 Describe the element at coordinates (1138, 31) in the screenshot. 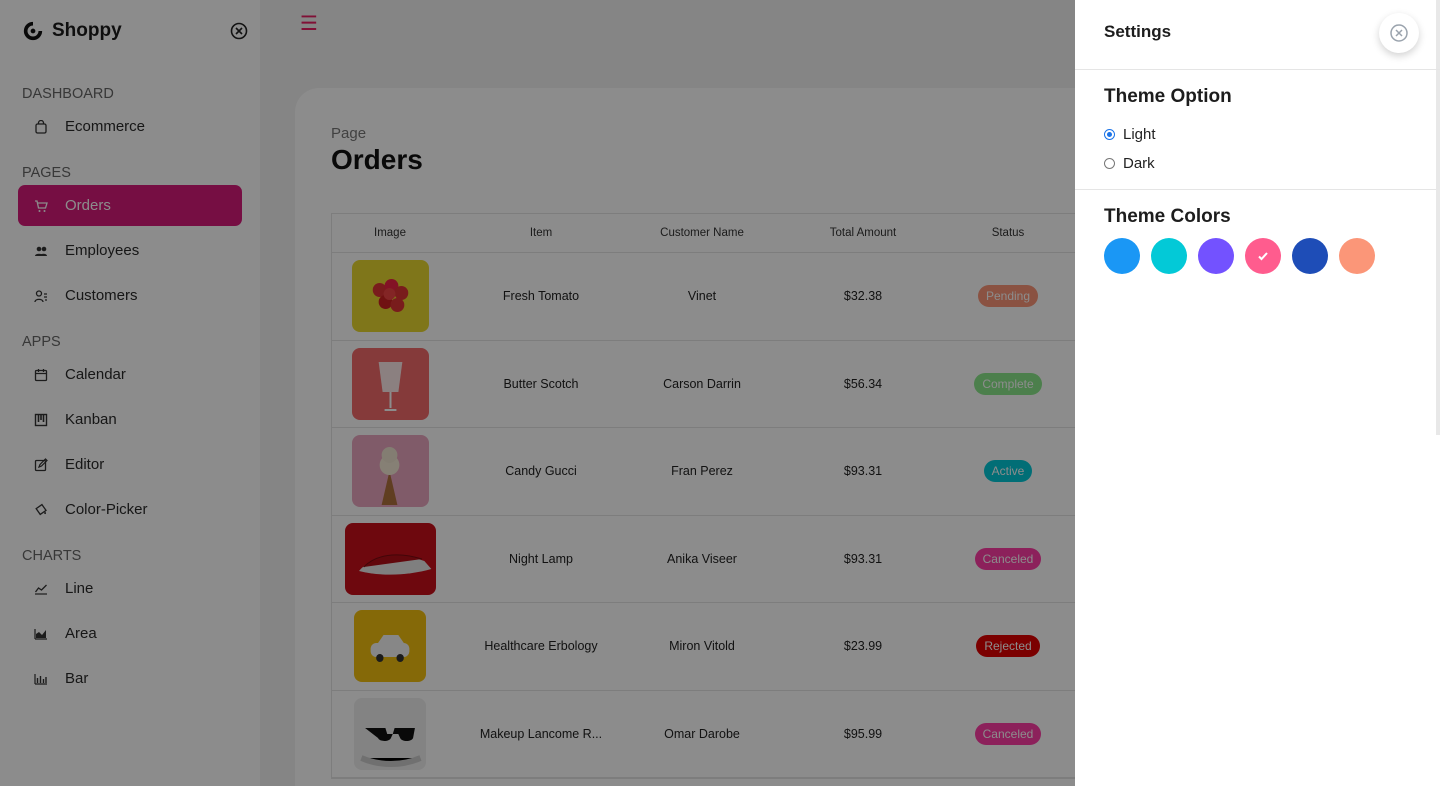

I see `settings-title: Settings` at that location.